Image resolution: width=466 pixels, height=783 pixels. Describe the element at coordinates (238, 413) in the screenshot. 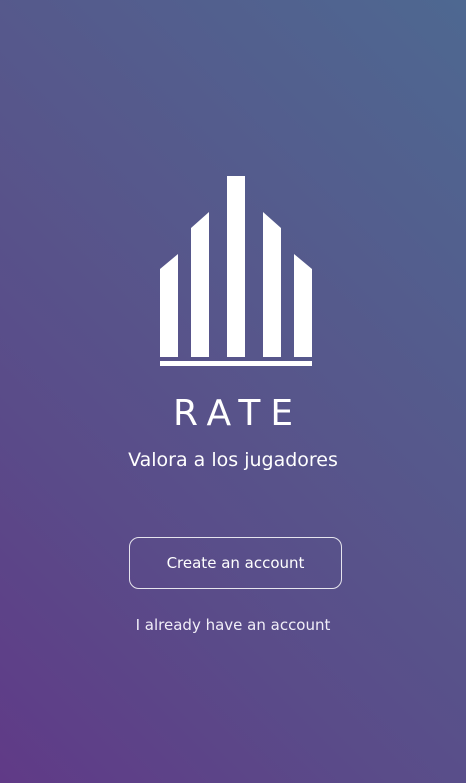

I see `app-name: RATE` at that location.